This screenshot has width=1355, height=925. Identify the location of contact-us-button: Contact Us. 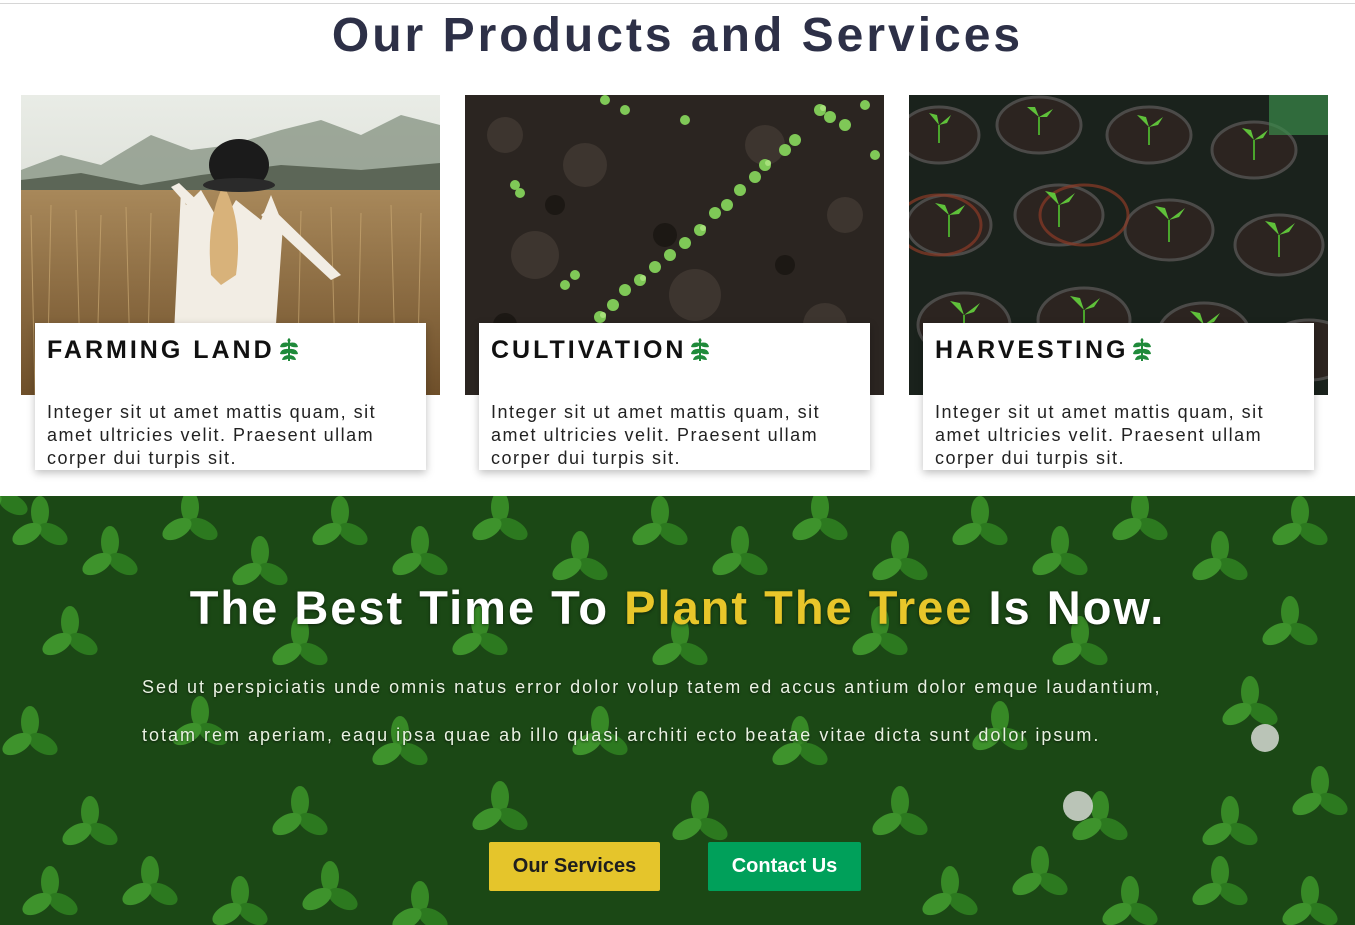
(784, 866).